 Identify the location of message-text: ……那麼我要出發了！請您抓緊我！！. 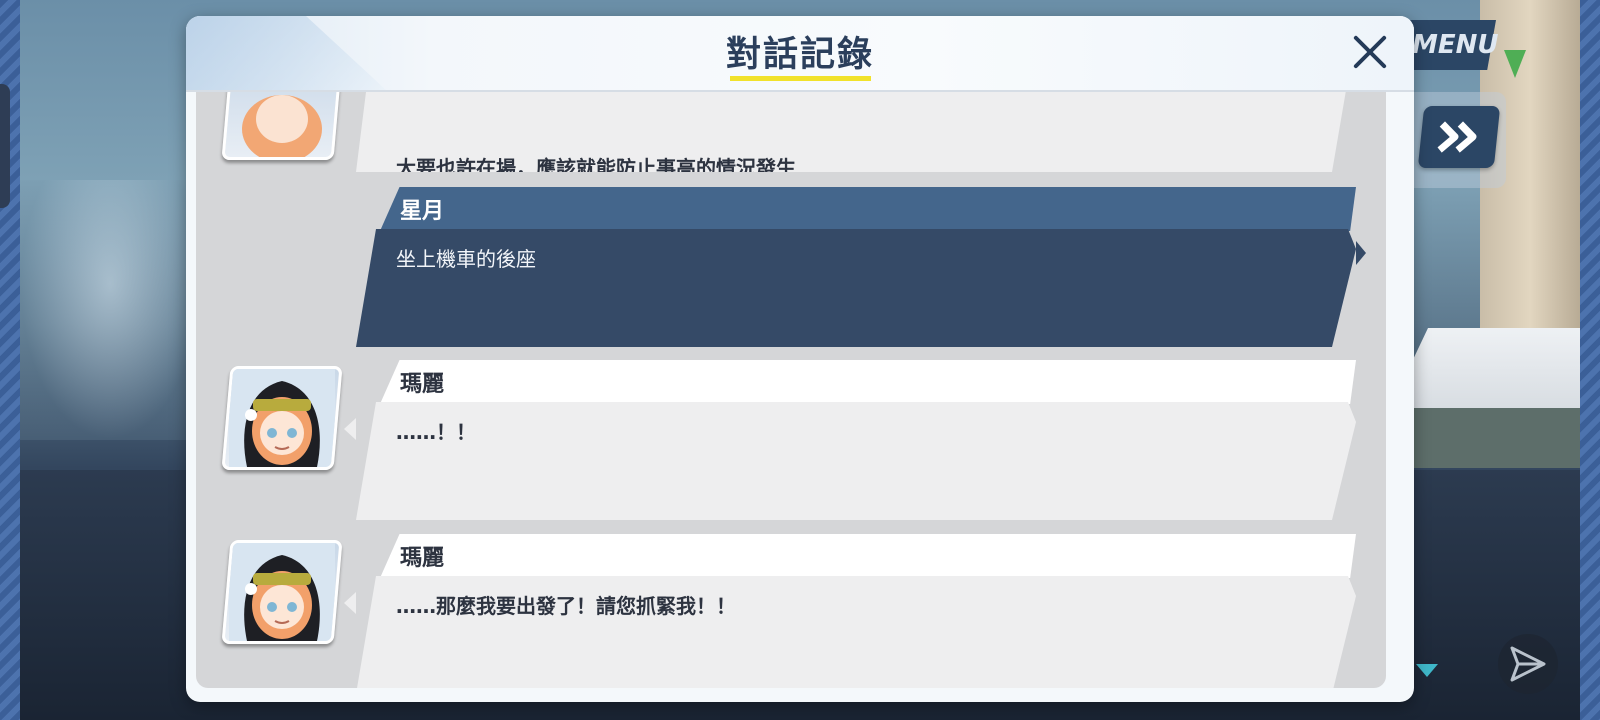
(566, 606).